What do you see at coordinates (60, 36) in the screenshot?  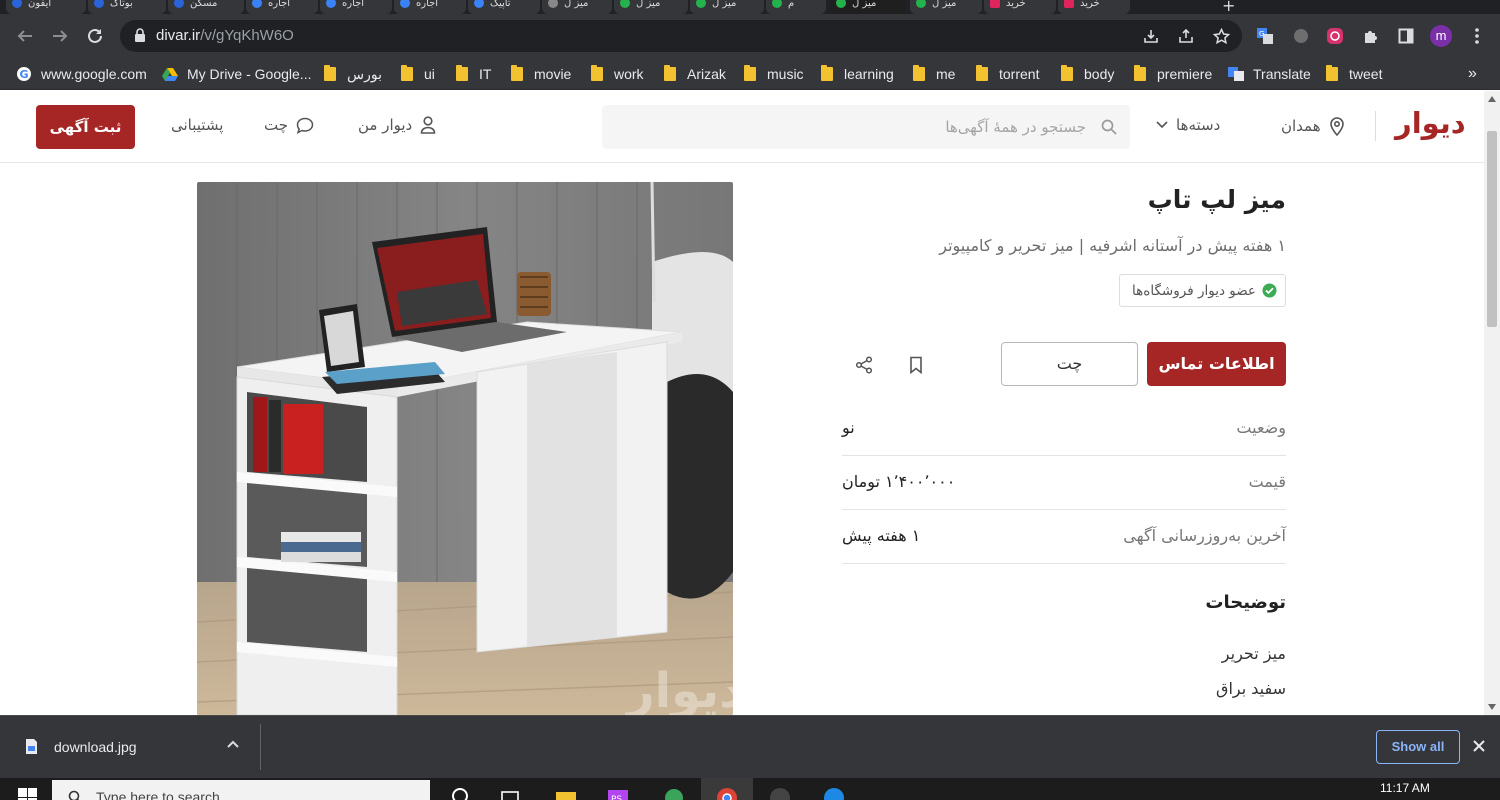 I see `forward-button` at bounding box center [60, 36].